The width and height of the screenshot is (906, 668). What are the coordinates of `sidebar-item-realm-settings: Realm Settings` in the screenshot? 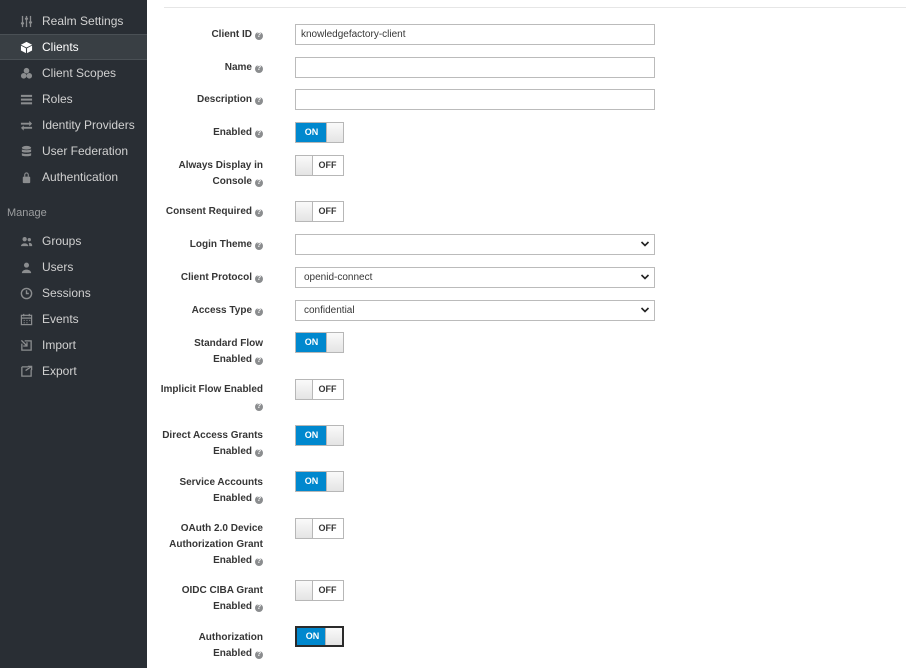 It's located at (73, 21).